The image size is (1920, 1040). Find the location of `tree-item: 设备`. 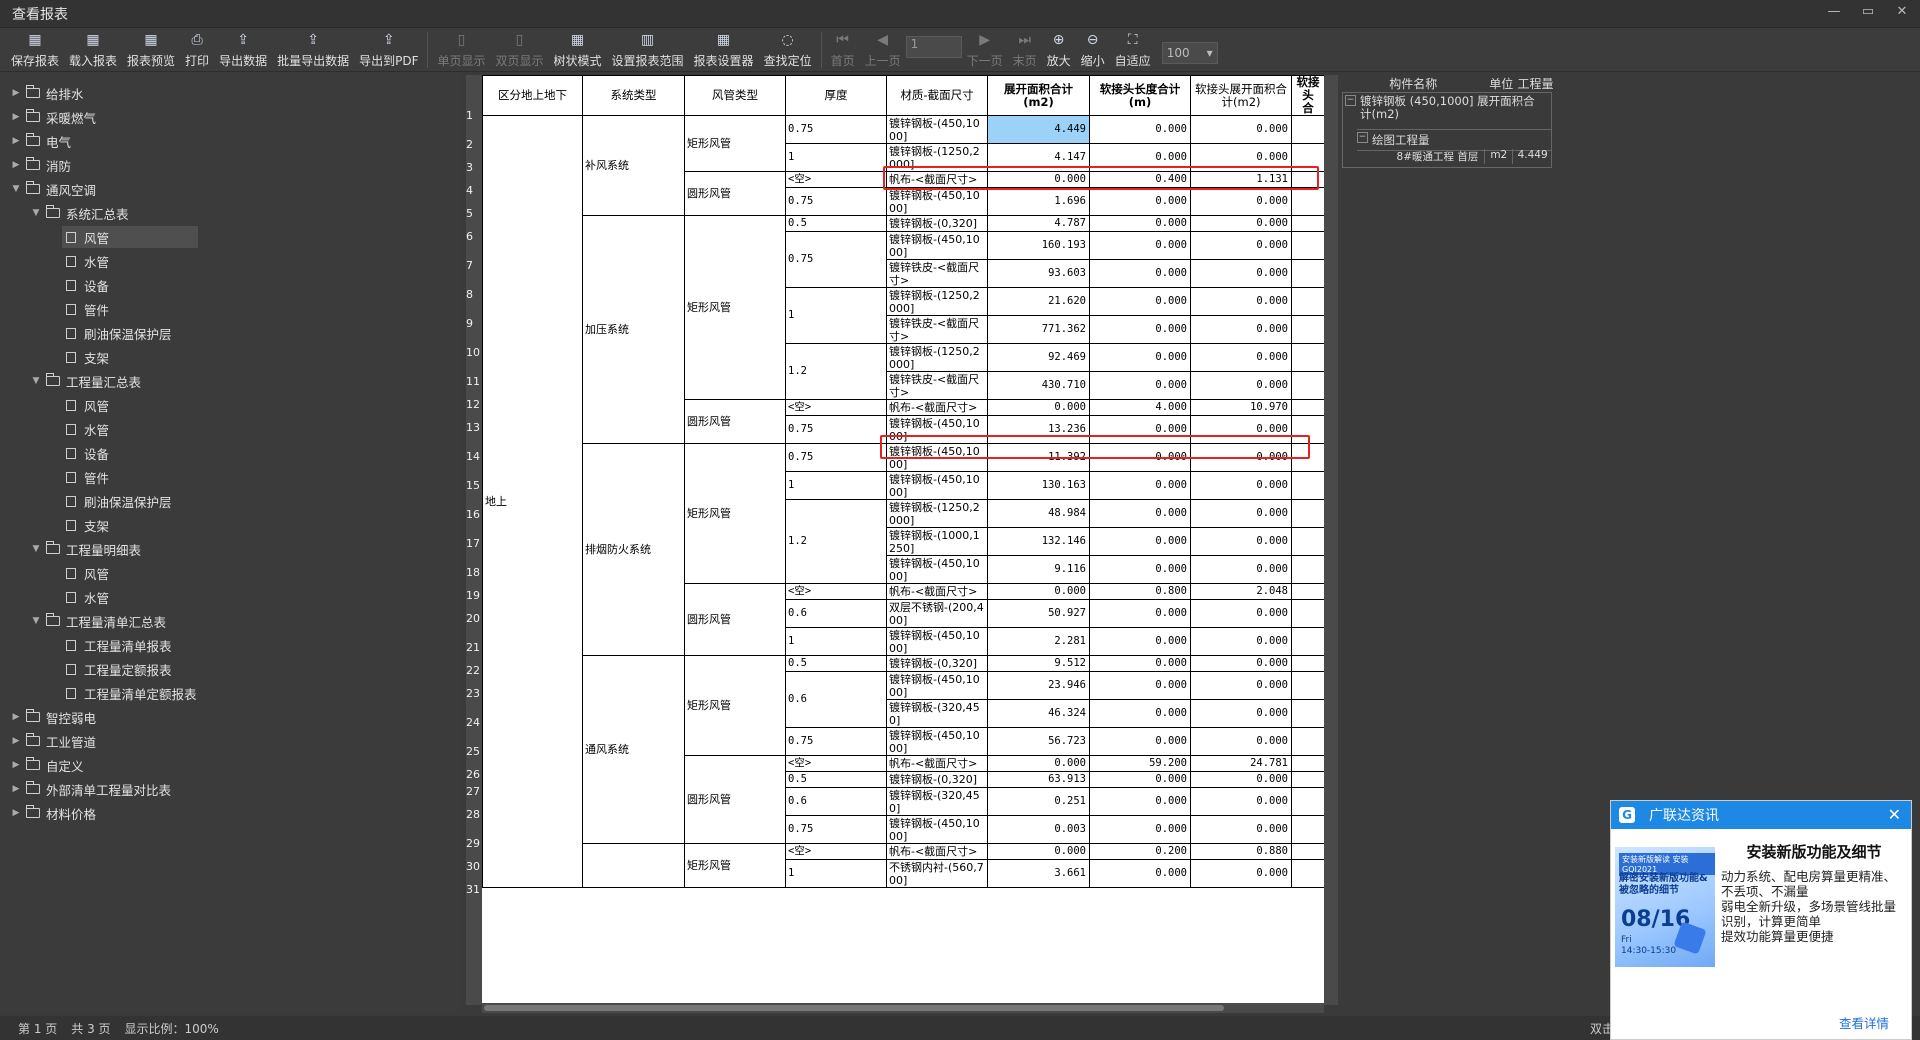

tree-item: 设备 is located at coordinates (230, 285).